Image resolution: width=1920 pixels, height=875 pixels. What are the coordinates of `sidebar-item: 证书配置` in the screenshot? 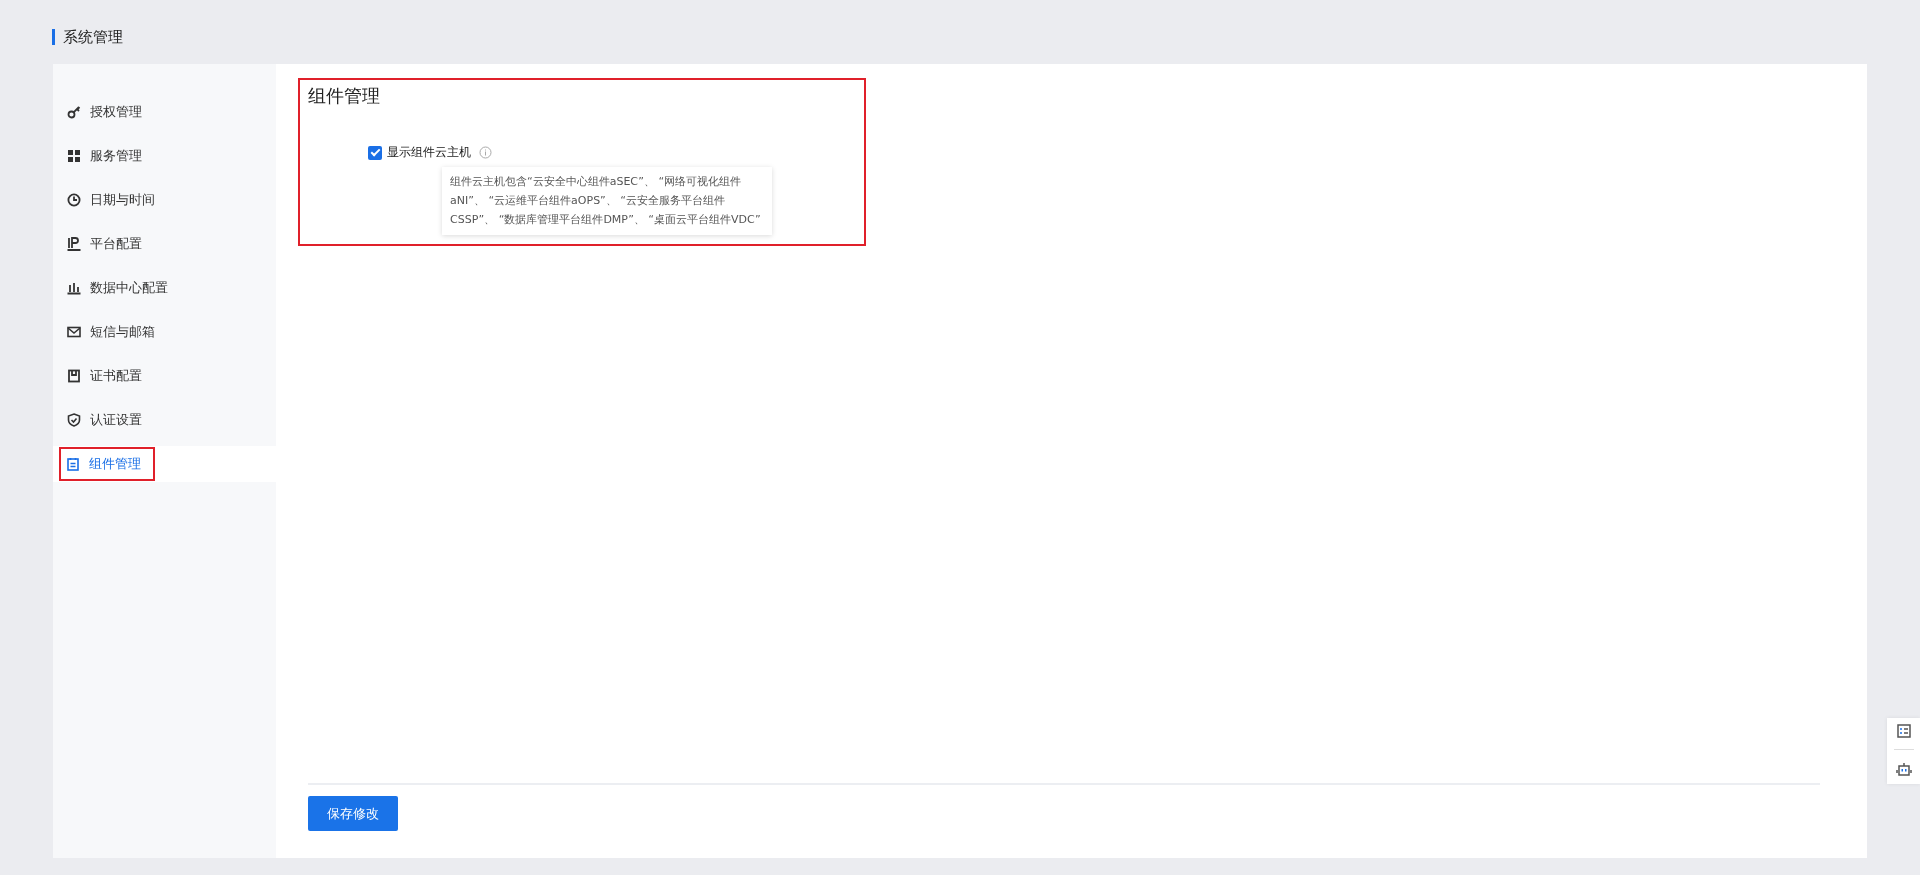 It's located at (164, 376).